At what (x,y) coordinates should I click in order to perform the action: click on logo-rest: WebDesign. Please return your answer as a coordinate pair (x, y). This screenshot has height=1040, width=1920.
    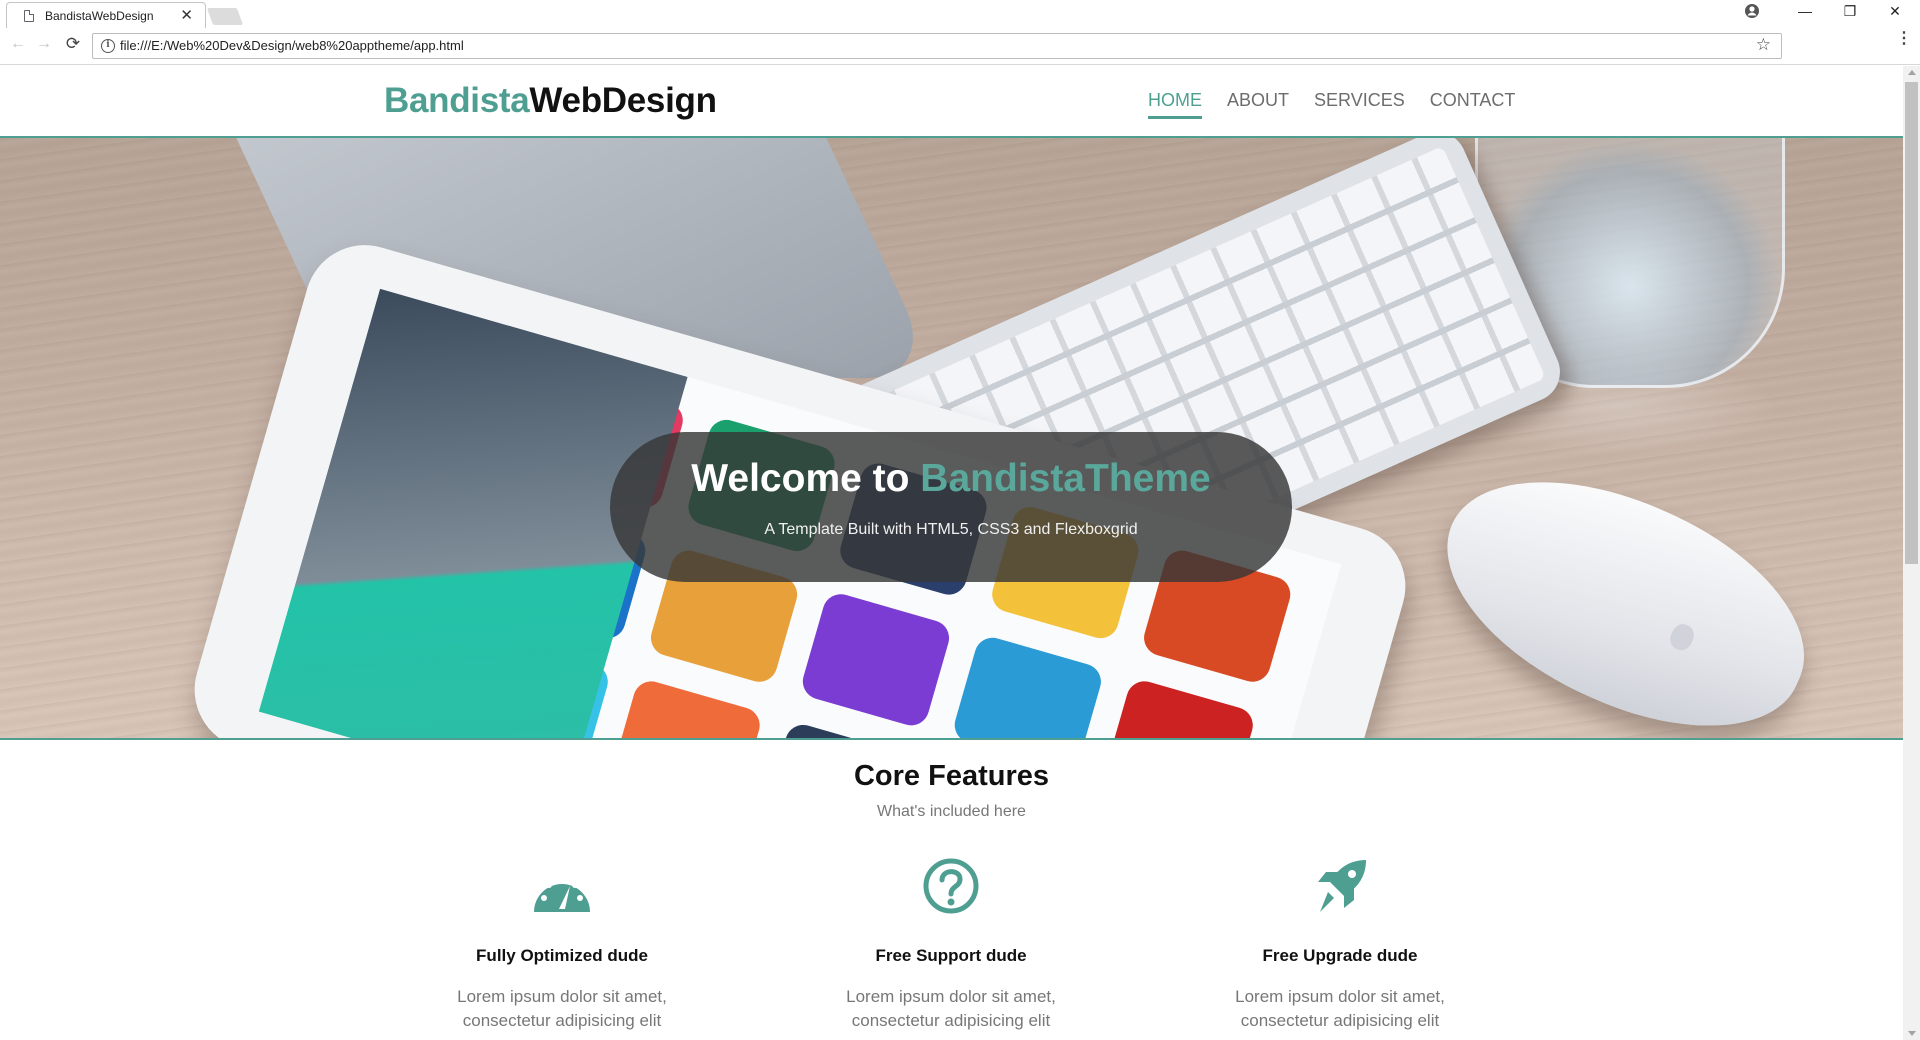
    Looking at the image, I should click on (623, 100).